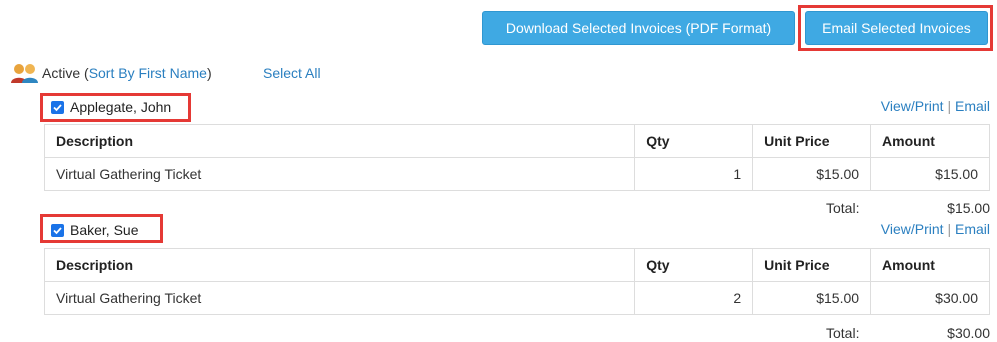  What do you see at coordinates (292, 73) in the screenshot?
I see `select-all-link: Select All` at bounding box center [292, 73].